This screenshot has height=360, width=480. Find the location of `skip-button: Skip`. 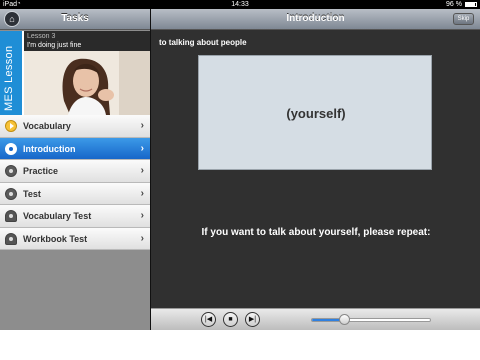

skip-button: Skip is located at coordinates (463, 19).